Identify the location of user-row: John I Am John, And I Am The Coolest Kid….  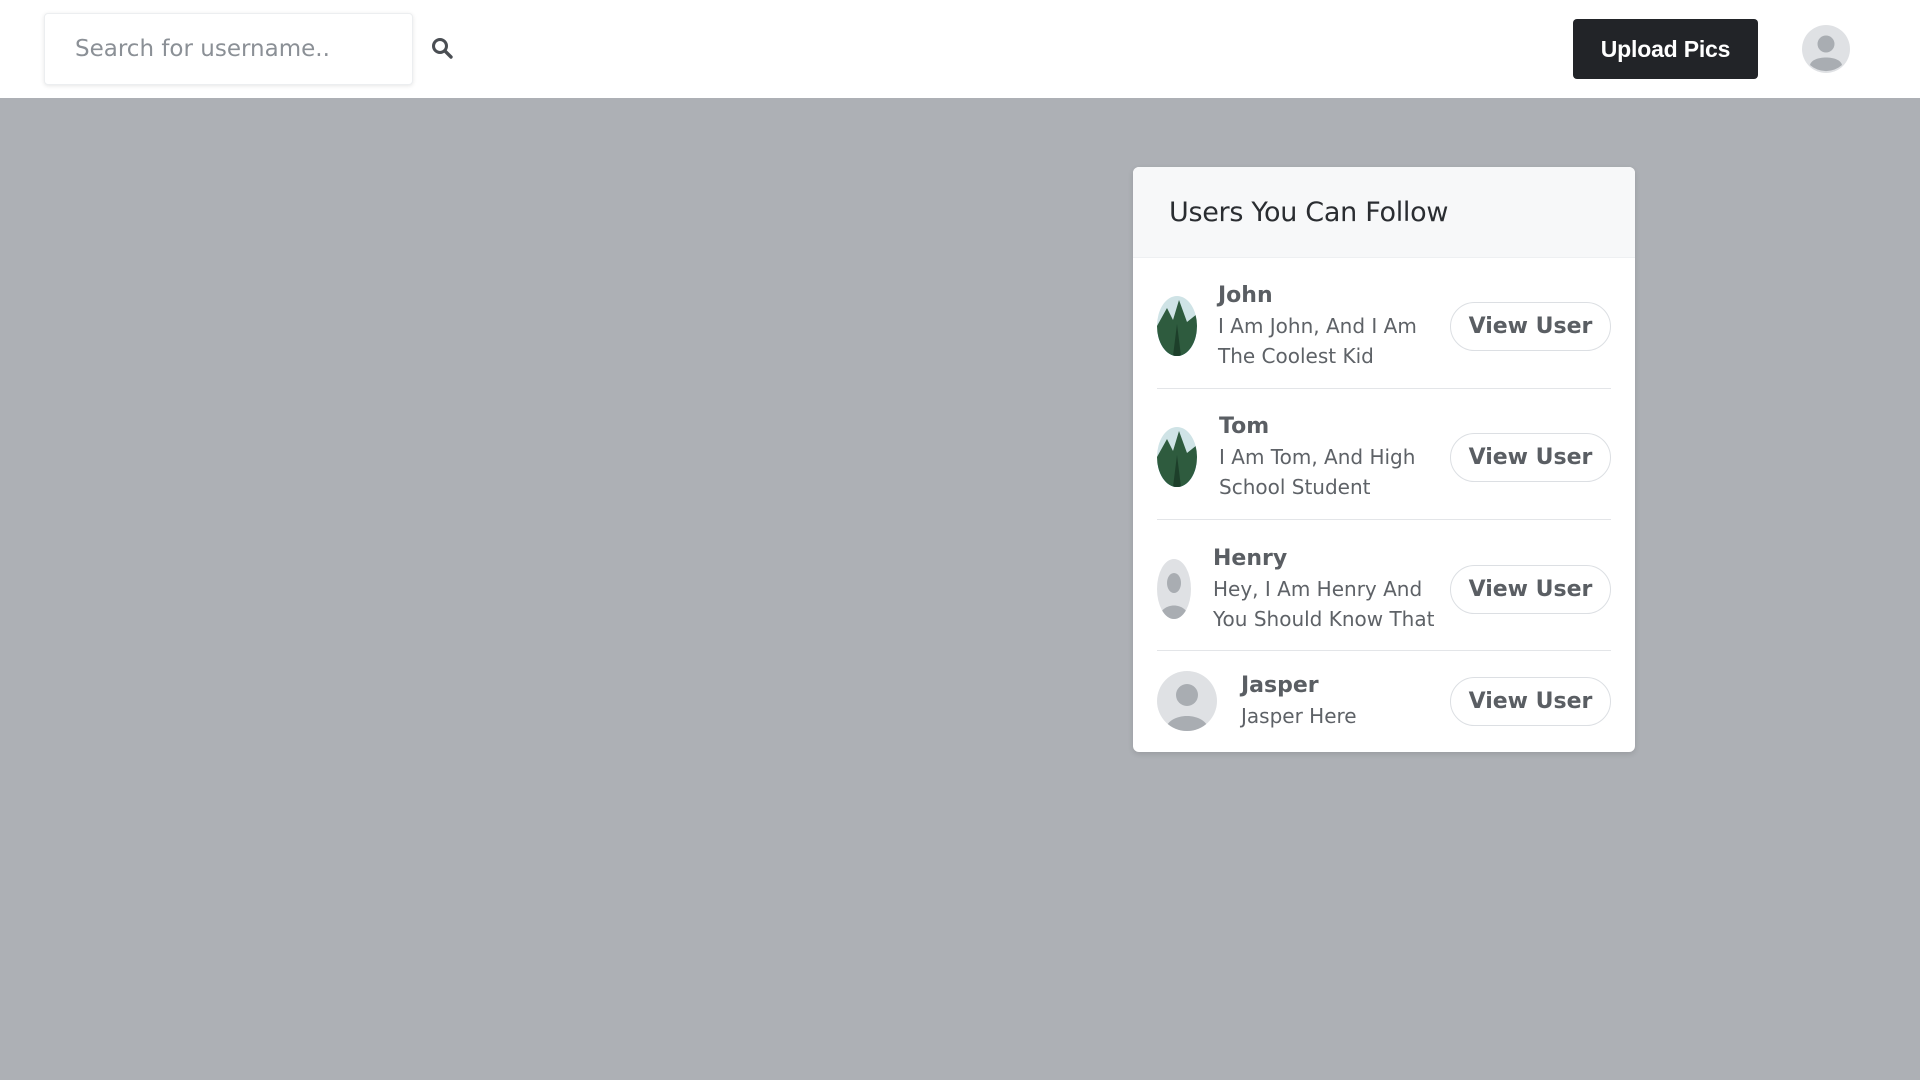
(1384, 326).